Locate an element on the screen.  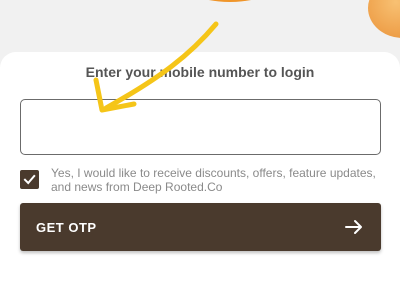
orange-slice-image is located at coordinates (384, 19).